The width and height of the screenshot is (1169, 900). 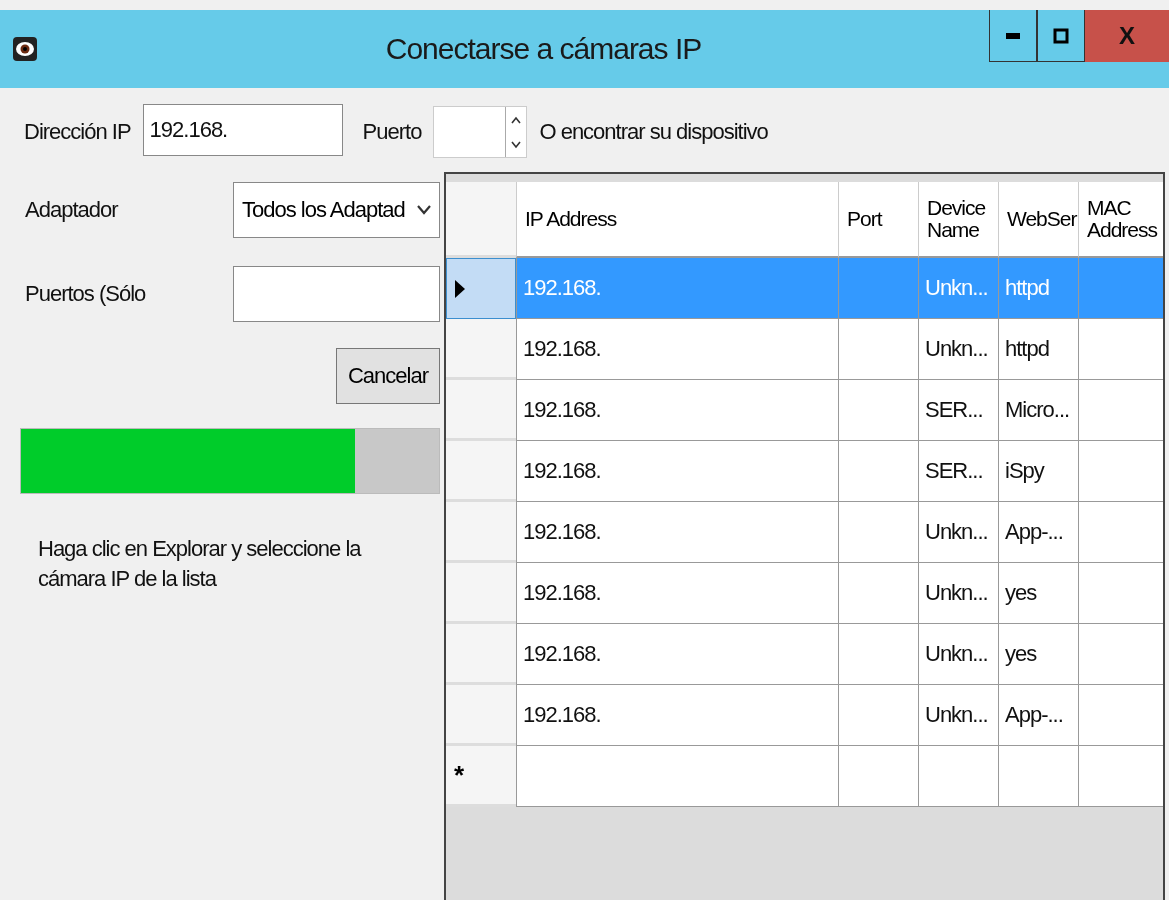 I want to click on instruction-text: Haga clic en Explorar y seleccione la cámara IP de la lista, so click(x=200, y=564).